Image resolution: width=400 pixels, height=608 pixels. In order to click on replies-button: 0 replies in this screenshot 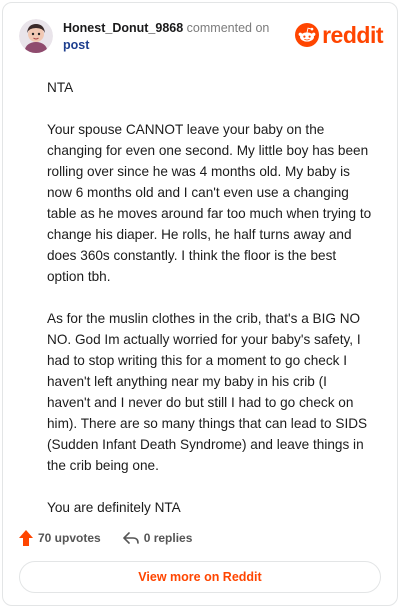, I will do `click(157, 538)`.